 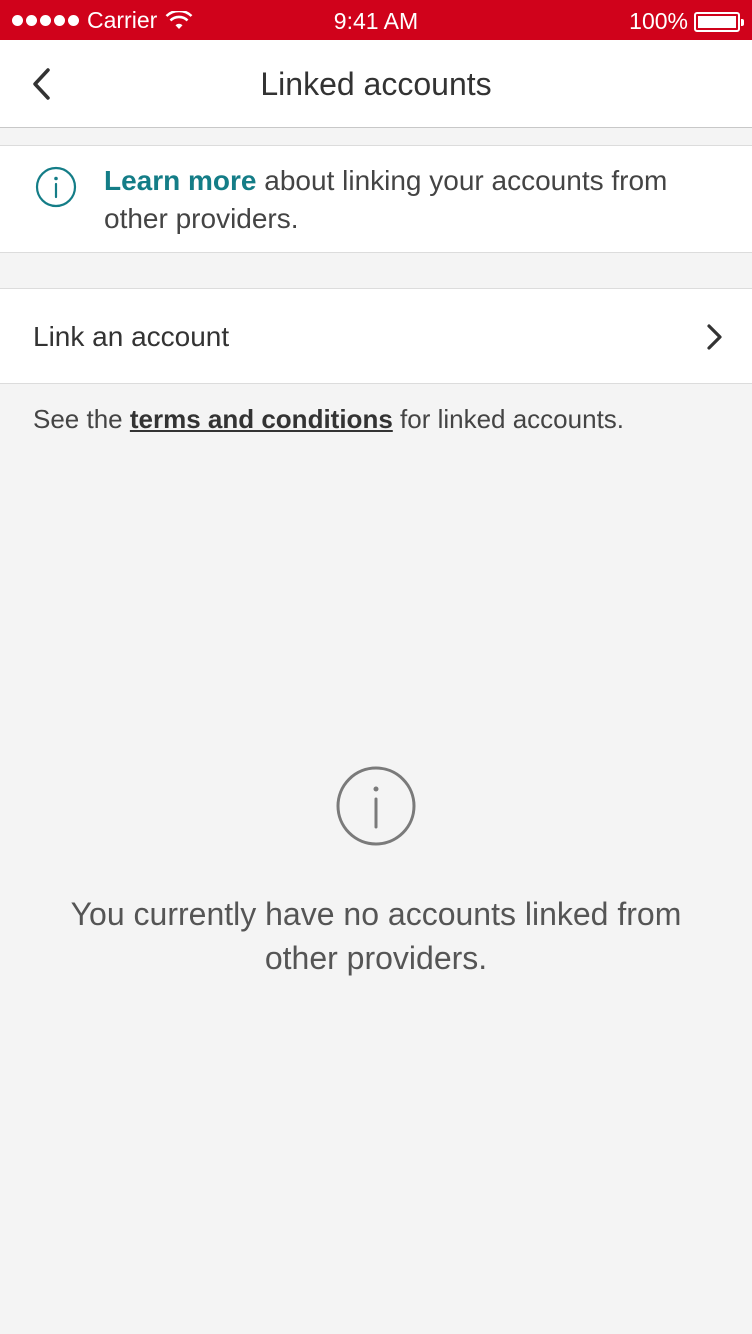 I want to click on status-bar: Carrier 9:41 AM 100%, so click(x=376, y=20).